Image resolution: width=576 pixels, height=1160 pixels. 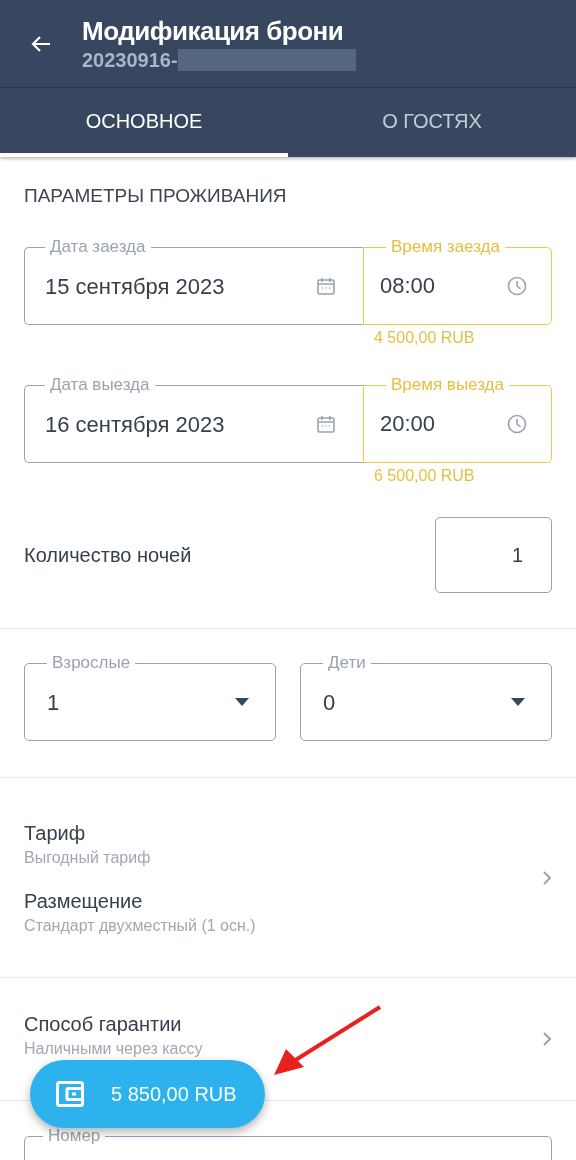 What do you see at coordinates (70, 1094) in the screenshot?
I see `wallet-icon` at bounding box center [70, 1094].